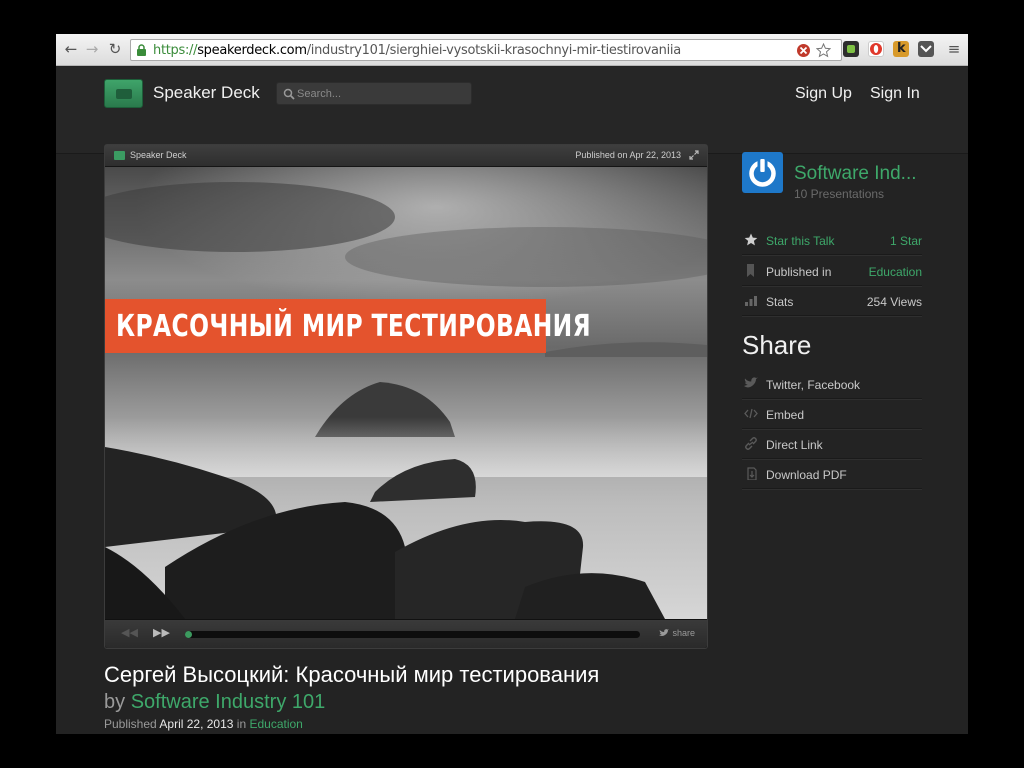 Image resolution: width=1024 pixels, height=768 pixels. Describe the element at coordinates (252, 50) in the screenshot. I see `url-domain: speakerdeck.com` at that location.